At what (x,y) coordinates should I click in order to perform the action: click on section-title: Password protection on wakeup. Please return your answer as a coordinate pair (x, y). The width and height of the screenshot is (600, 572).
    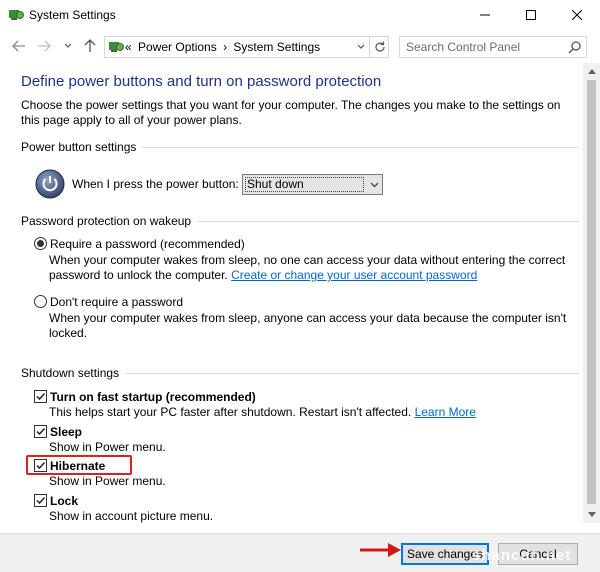
    Looking at the image, I should click on (106, 221).